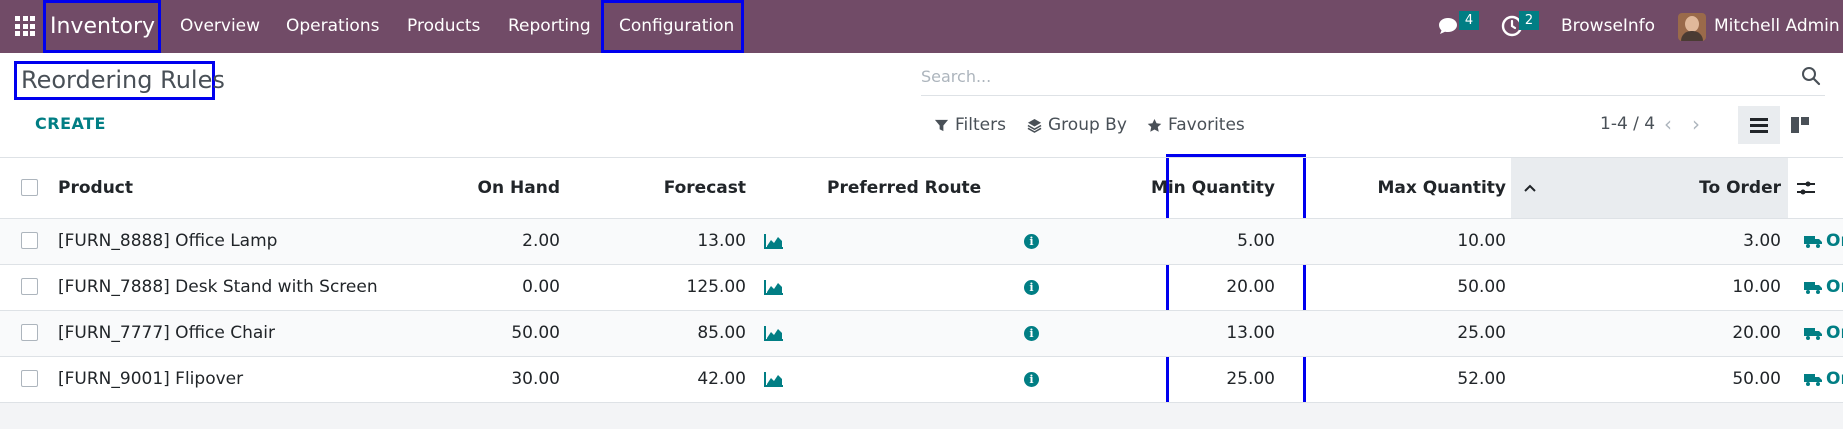 The width and height of the screenshot is (1843, 429). What do you see at coordinates (1034, 125) in the screenshot?
I see `layers-icon` at bounding box center [1034, 125].